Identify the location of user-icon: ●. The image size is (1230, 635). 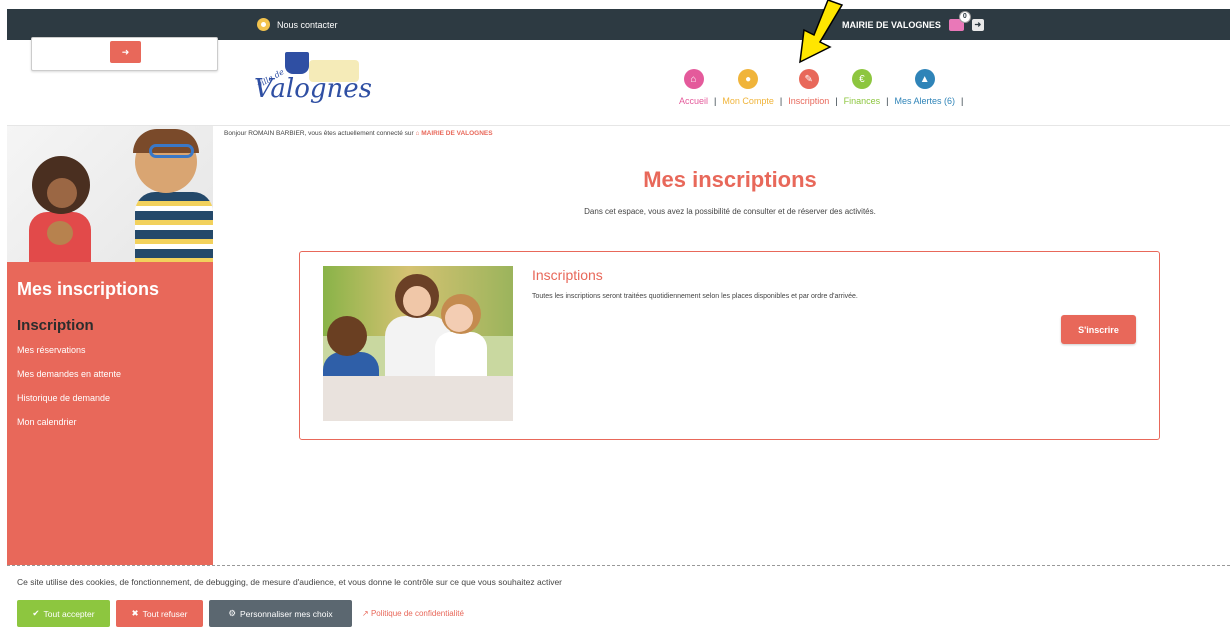
(748, 79).